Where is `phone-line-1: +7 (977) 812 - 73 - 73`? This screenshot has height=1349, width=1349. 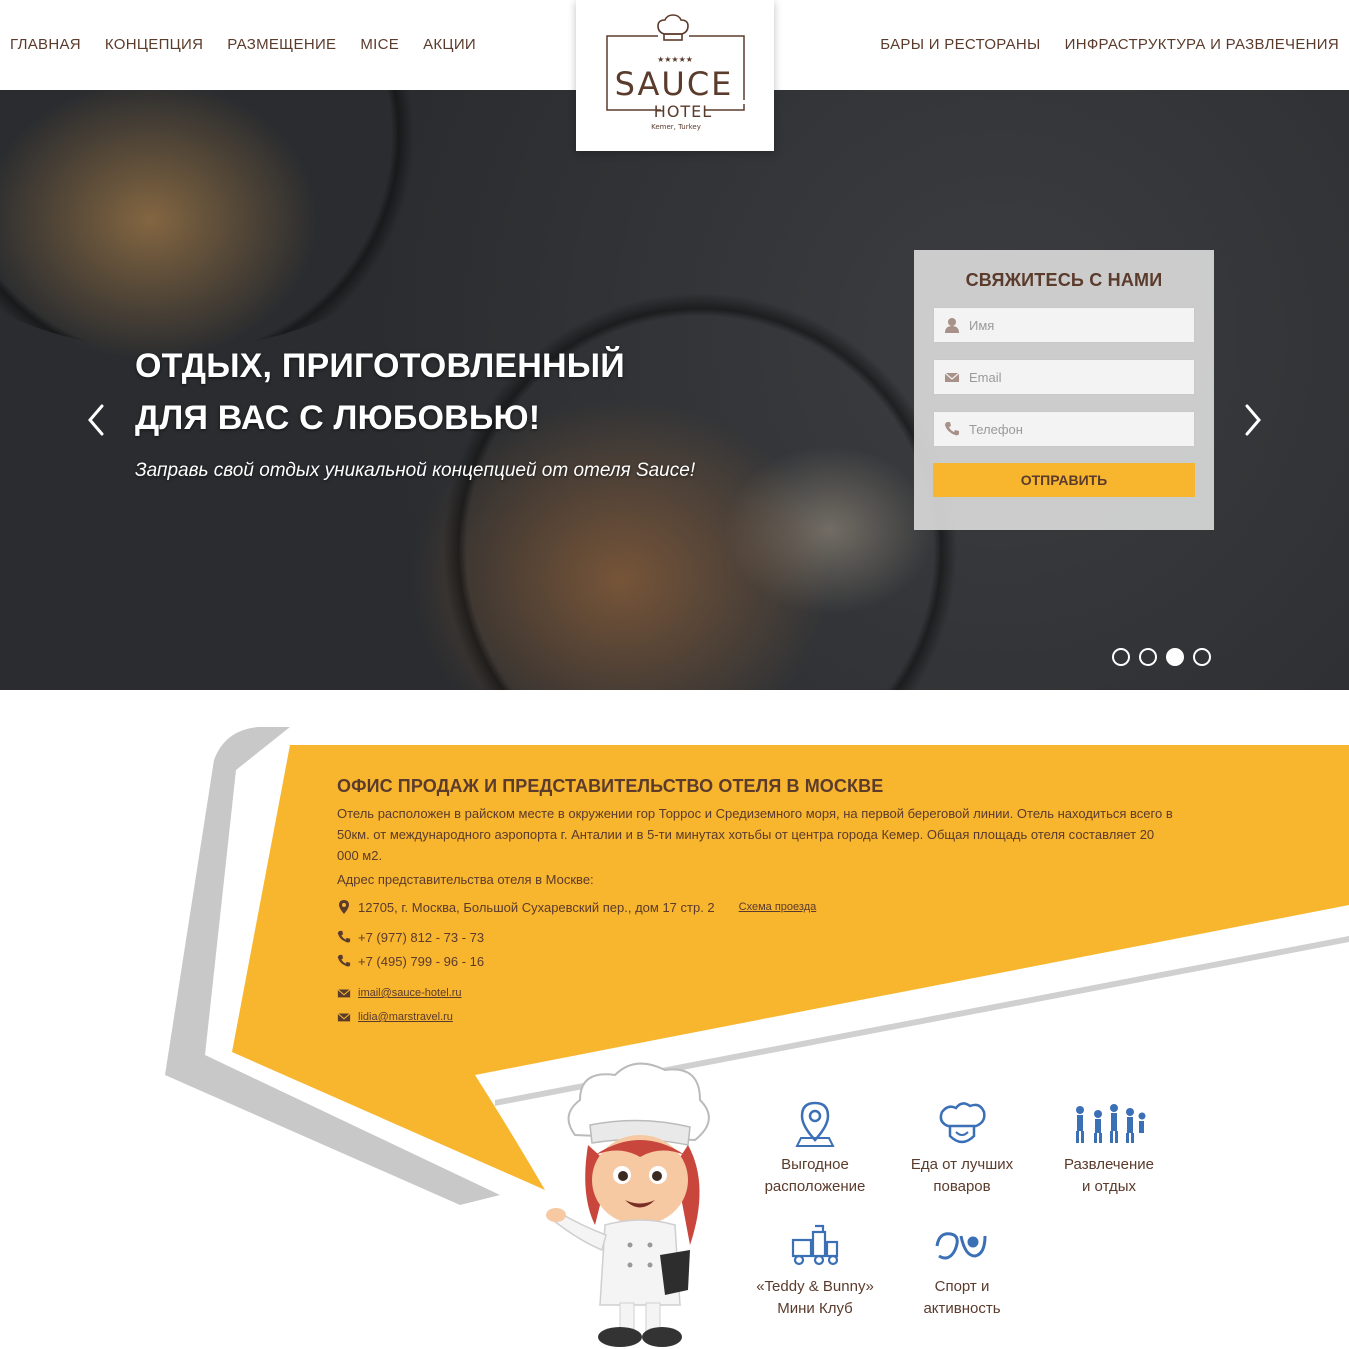 phone-line-1: +7 (977) 812 - 73 - 73 is located at coordinates (757, 937).